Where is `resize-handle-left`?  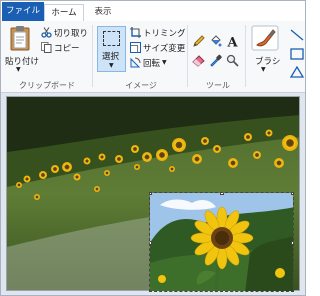
resize-handle-left is located at coordinates (151, 243).